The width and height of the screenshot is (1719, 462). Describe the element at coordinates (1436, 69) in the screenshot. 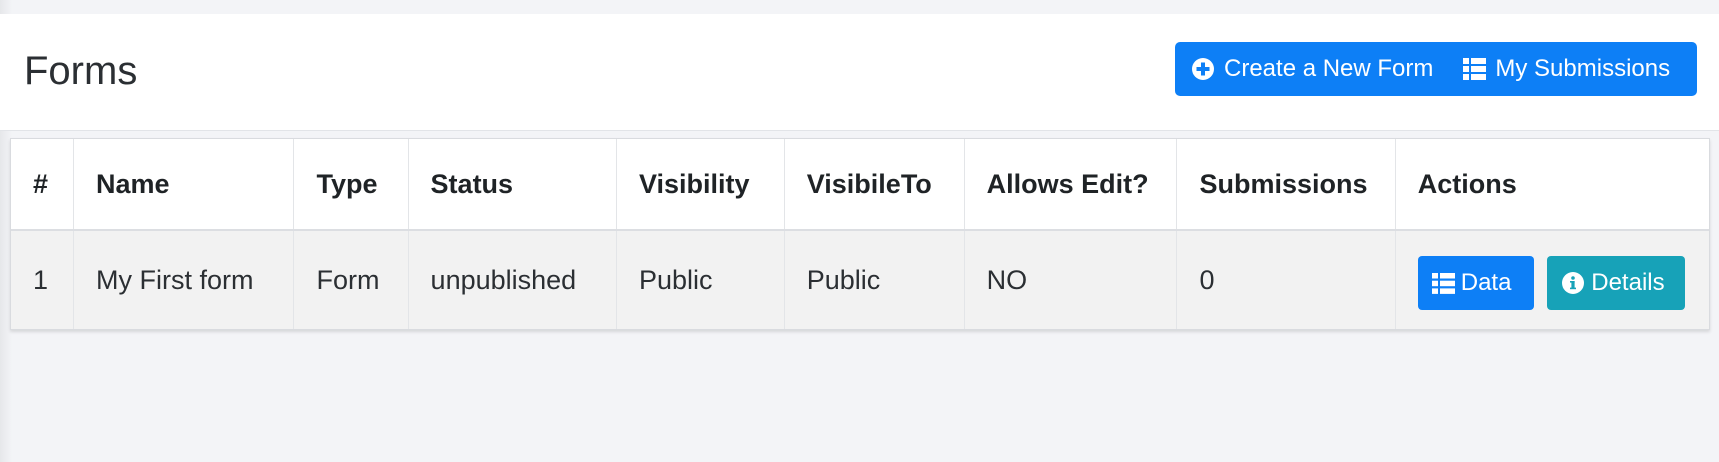

I see `header-actions-group: Create a New Form My Submissions` at that location.